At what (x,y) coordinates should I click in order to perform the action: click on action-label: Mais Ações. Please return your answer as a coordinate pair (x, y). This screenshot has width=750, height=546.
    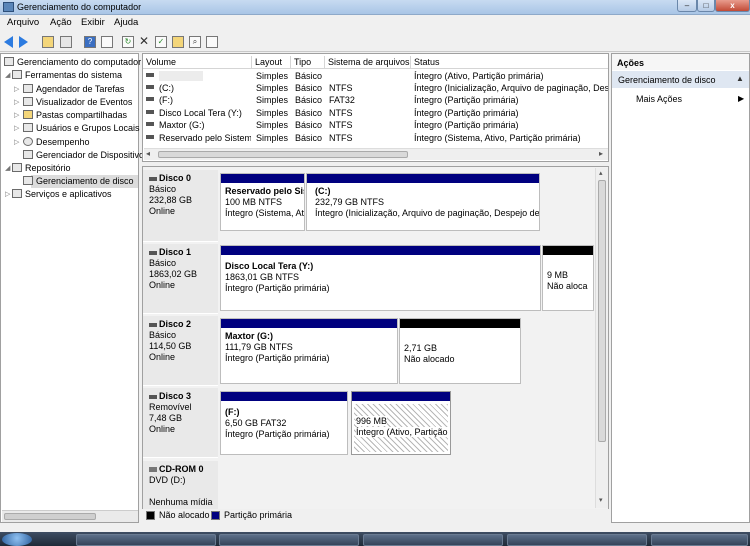
    Looking at the image, I should click on (659, 99).